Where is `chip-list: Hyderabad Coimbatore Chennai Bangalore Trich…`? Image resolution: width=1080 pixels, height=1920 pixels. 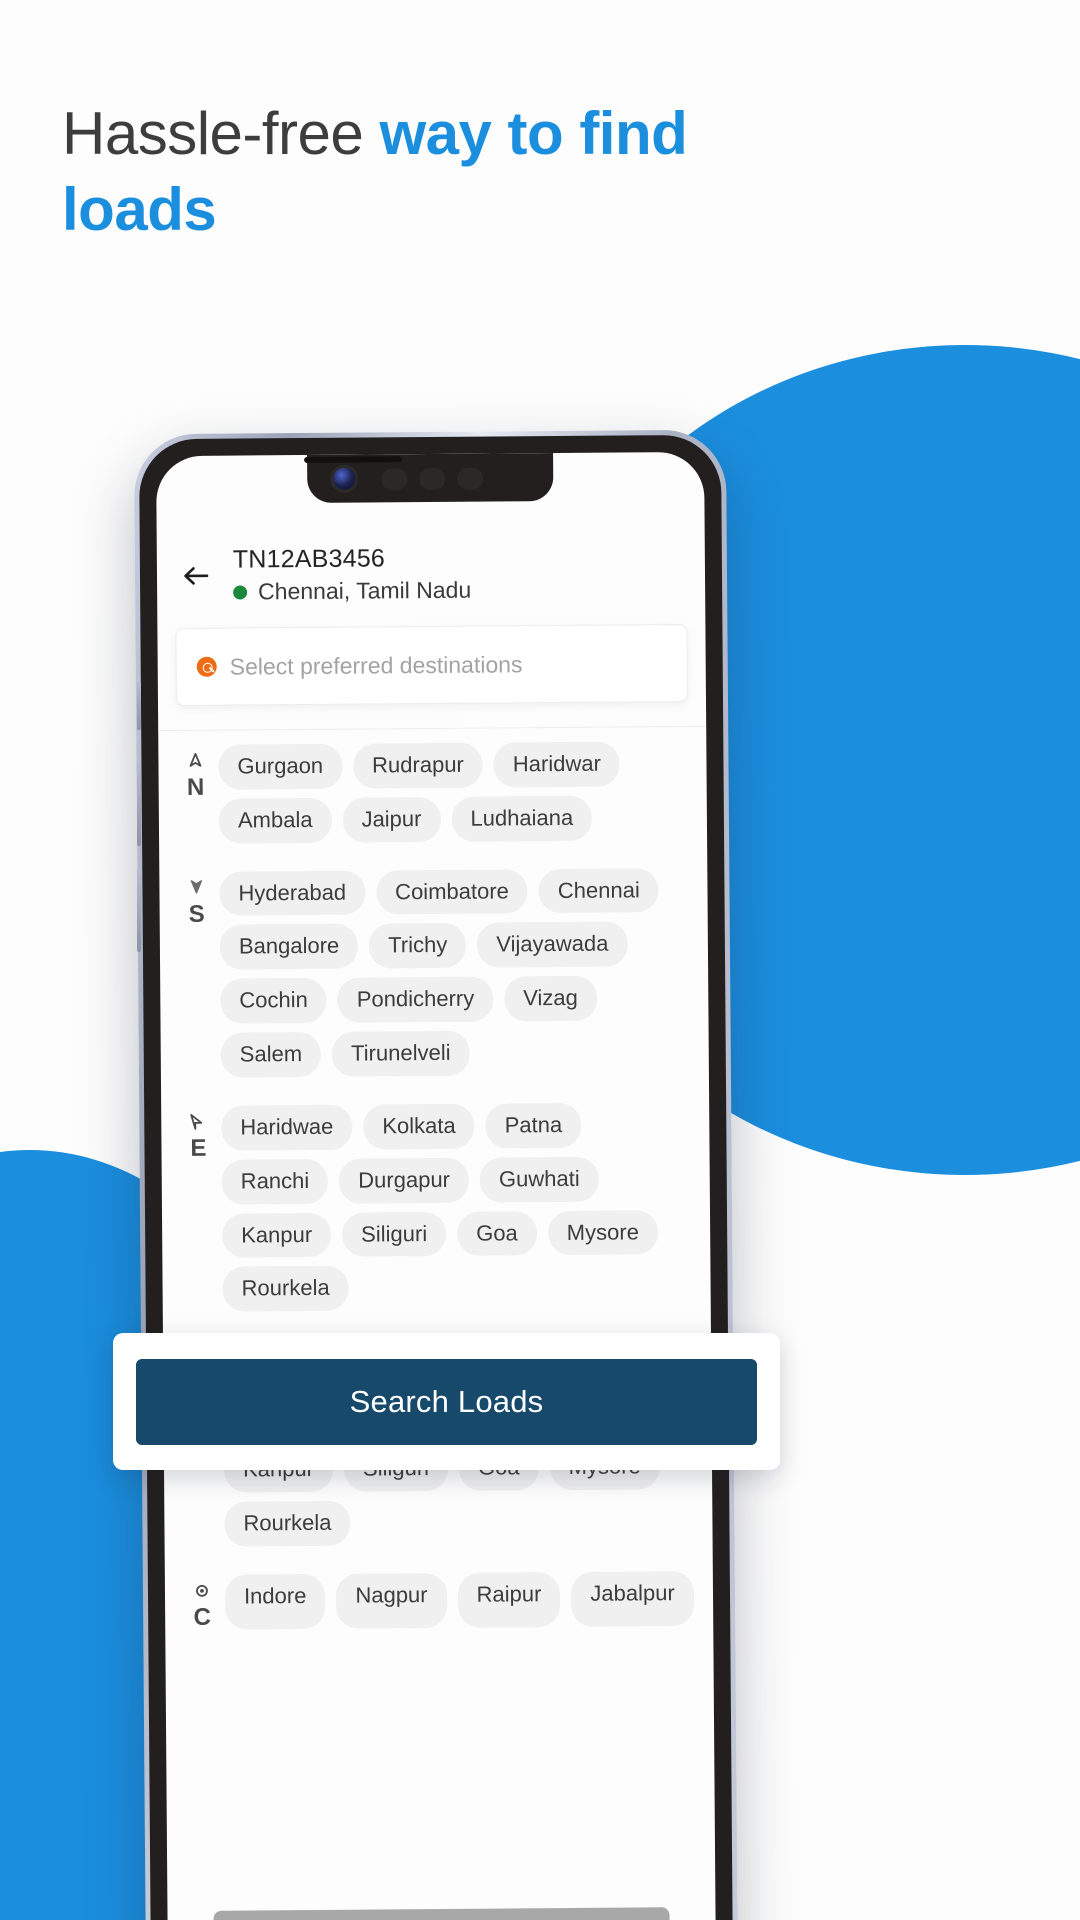 chip-list: Hyderabad Coimbatore Chennai Bangalore Trich… is located at coordinates (457, 972).